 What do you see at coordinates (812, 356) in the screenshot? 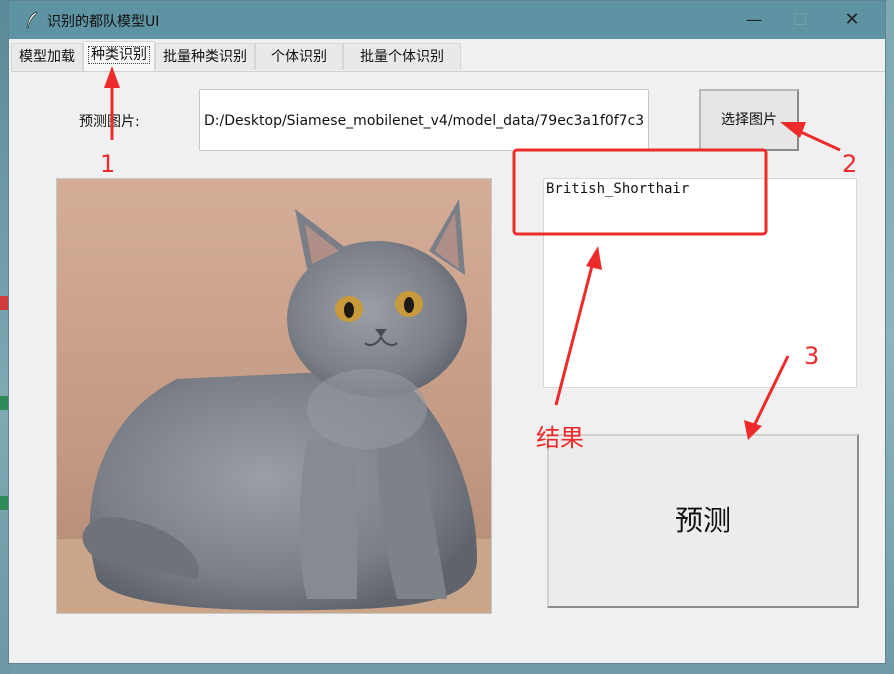
I see `annotation-number-3: 3` at bounding box center [812, 356].